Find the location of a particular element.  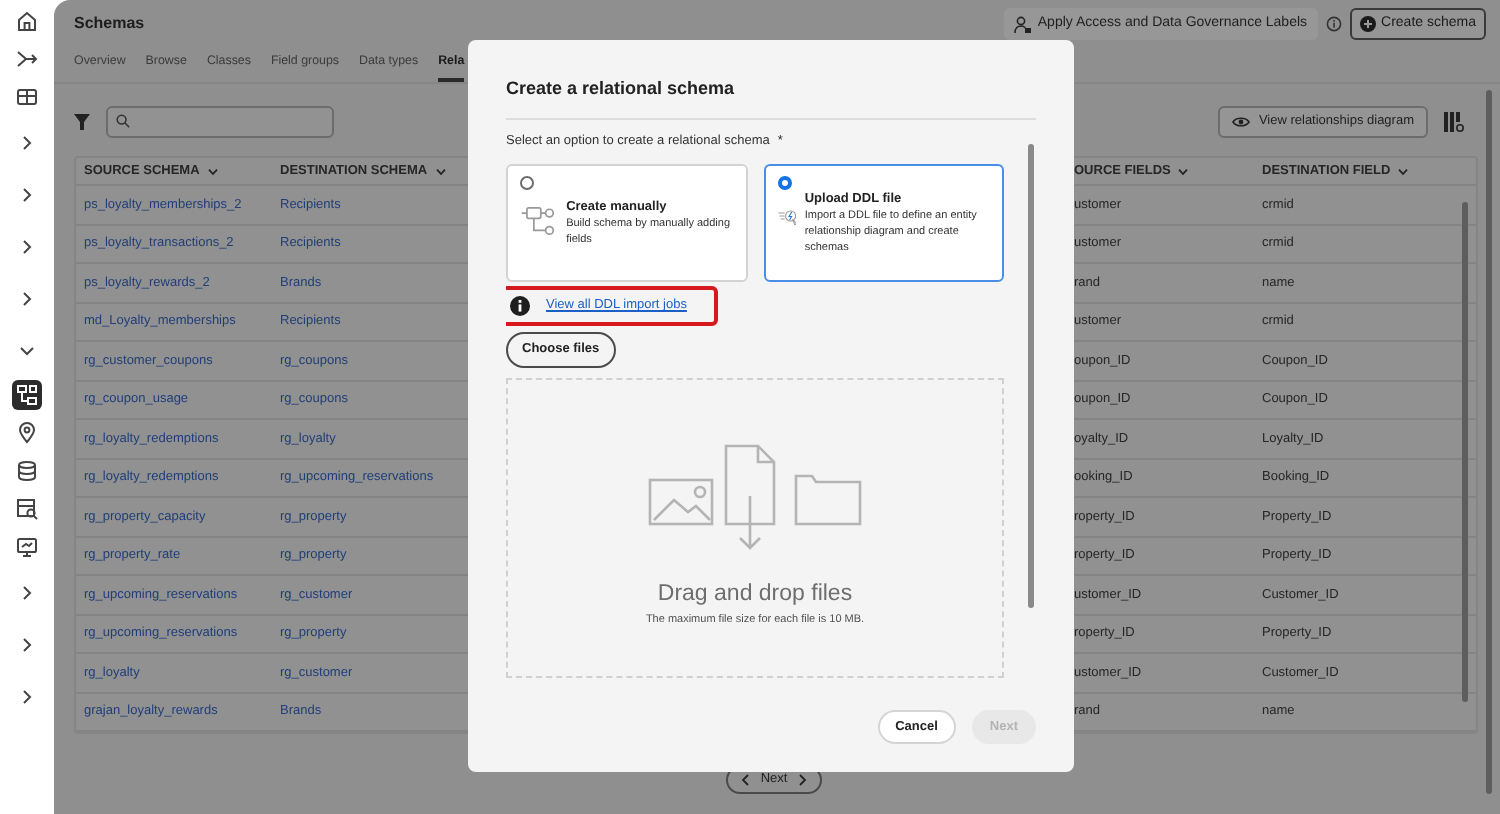

filter-icon is located at coordinates (82, 121).